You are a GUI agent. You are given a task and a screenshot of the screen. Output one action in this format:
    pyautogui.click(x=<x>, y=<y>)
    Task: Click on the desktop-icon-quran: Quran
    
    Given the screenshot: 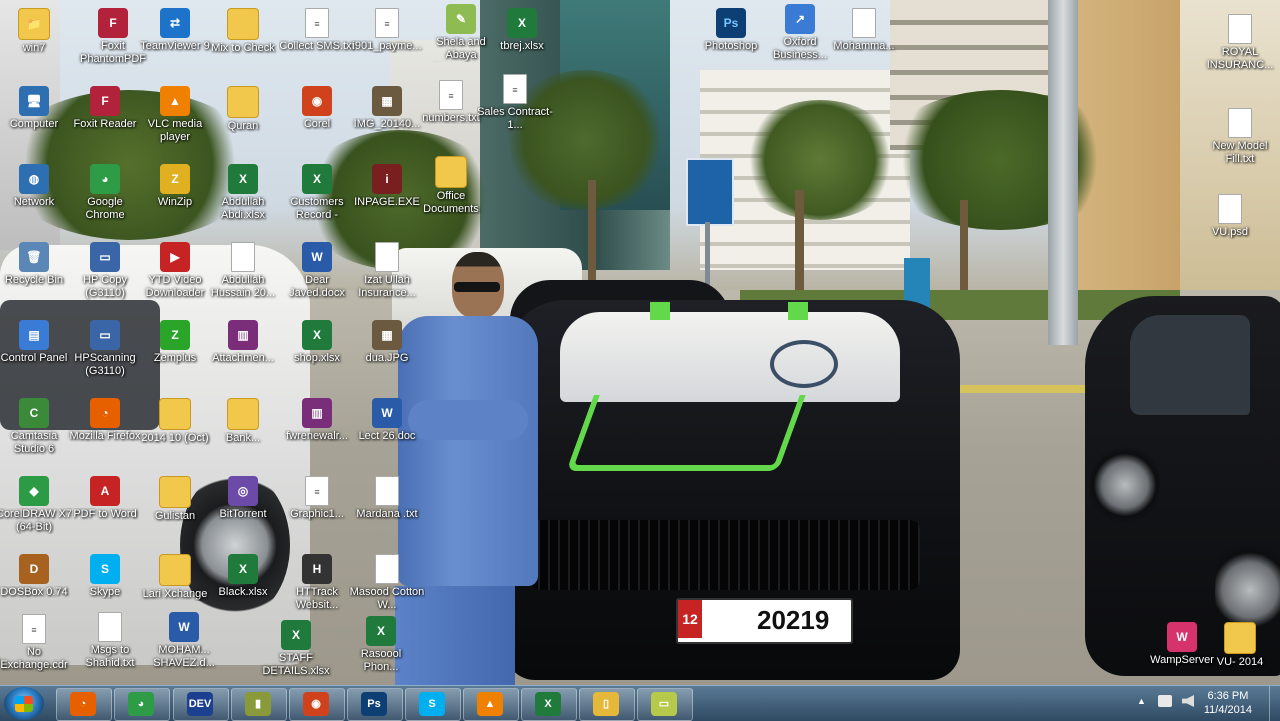 What is the action you would take?
    pyautogui.click(x=243, y=120)
    